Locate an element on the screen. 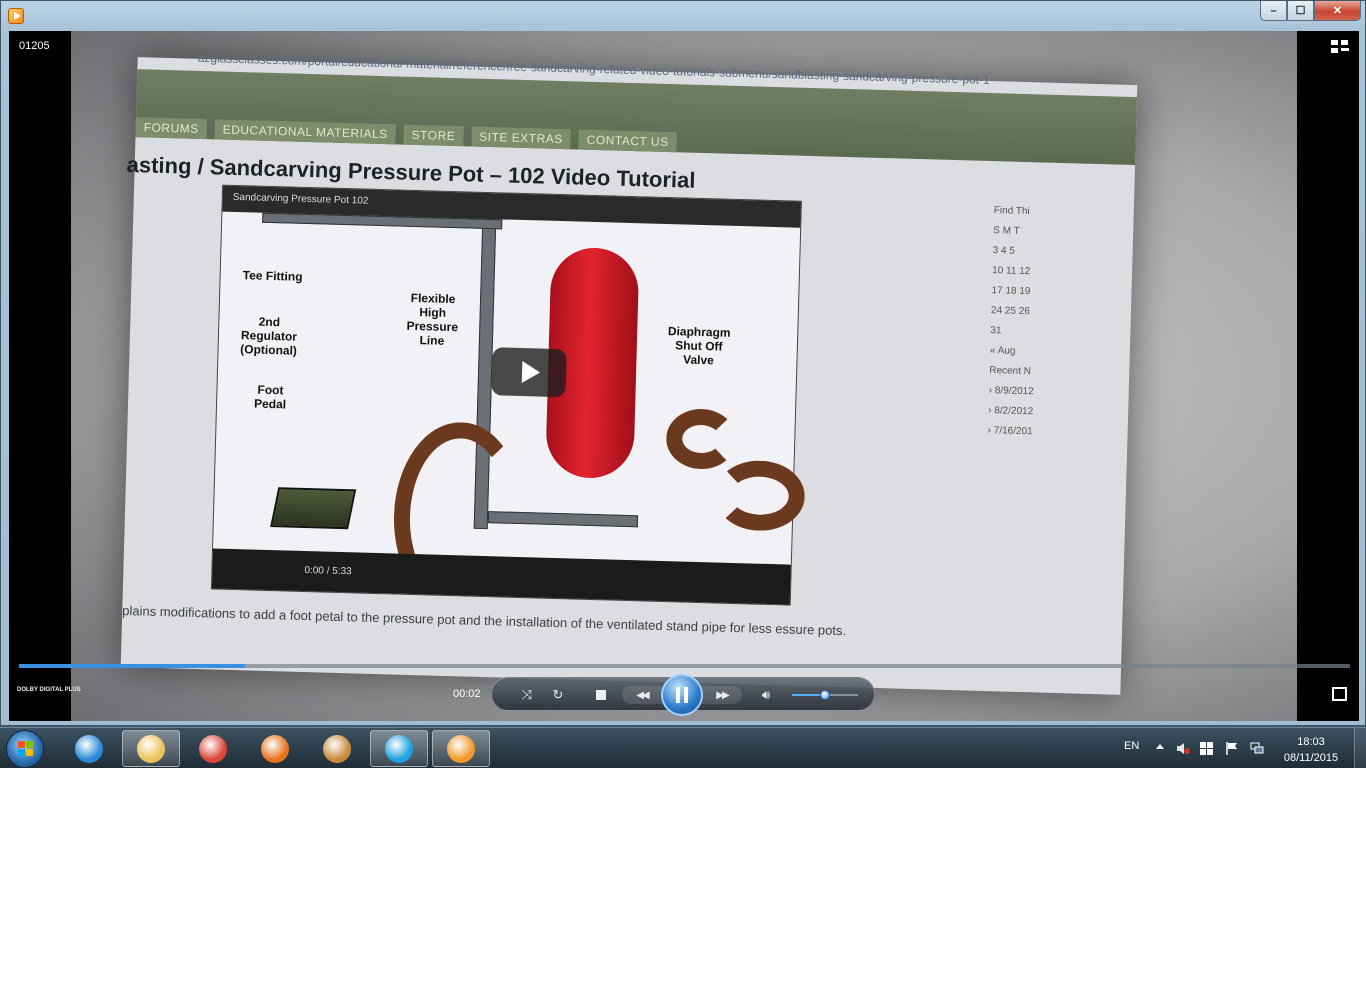 The image size is (1366, 1000). minimize-button: – is located at coordinates (1273, 11).